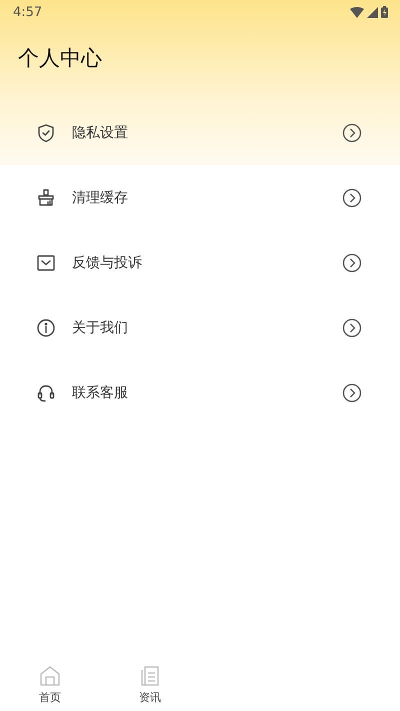 This screenshot has height=711, width=400. Describe the element at coordinates (100, 133) in the screenshot. I see `menu-label: 隐私设置` at that location.